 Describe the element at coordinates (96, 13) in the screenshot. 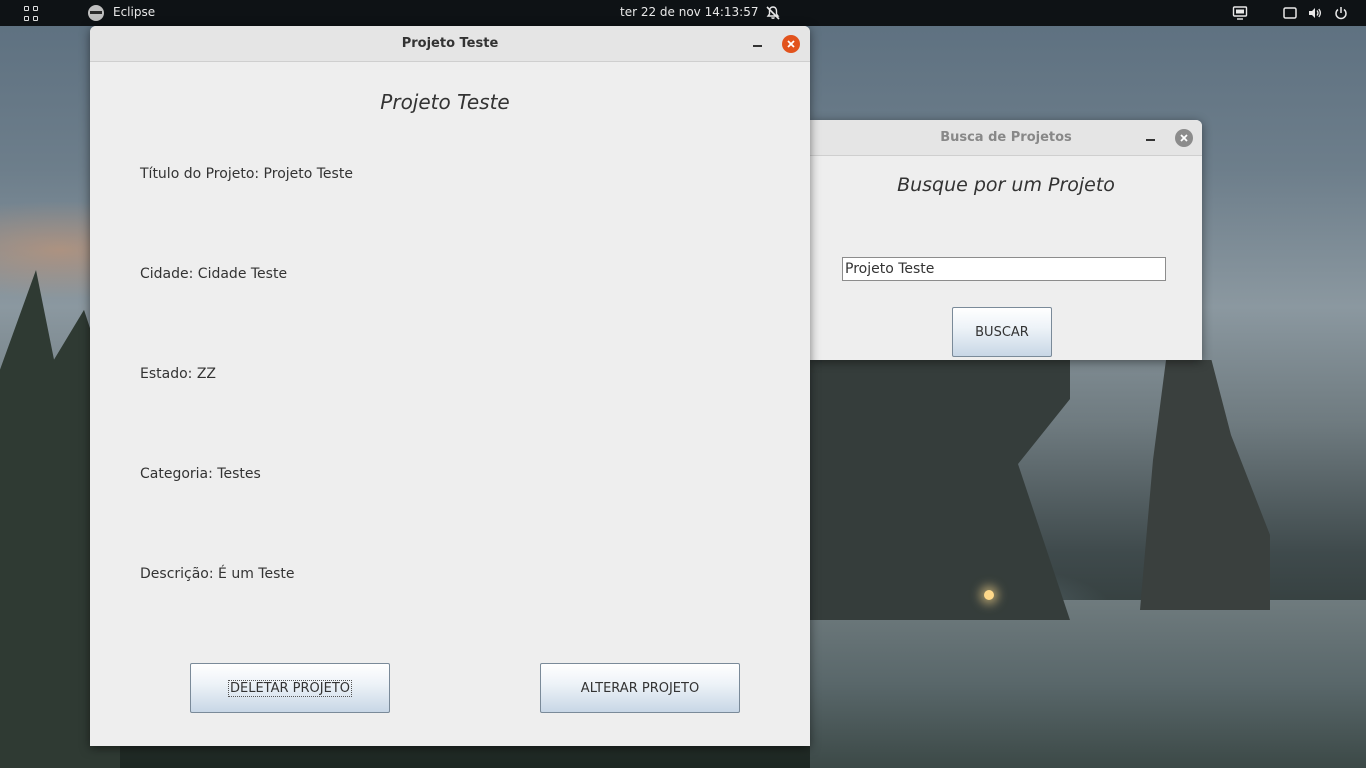

I see `eclipse-app-icon` at that location.